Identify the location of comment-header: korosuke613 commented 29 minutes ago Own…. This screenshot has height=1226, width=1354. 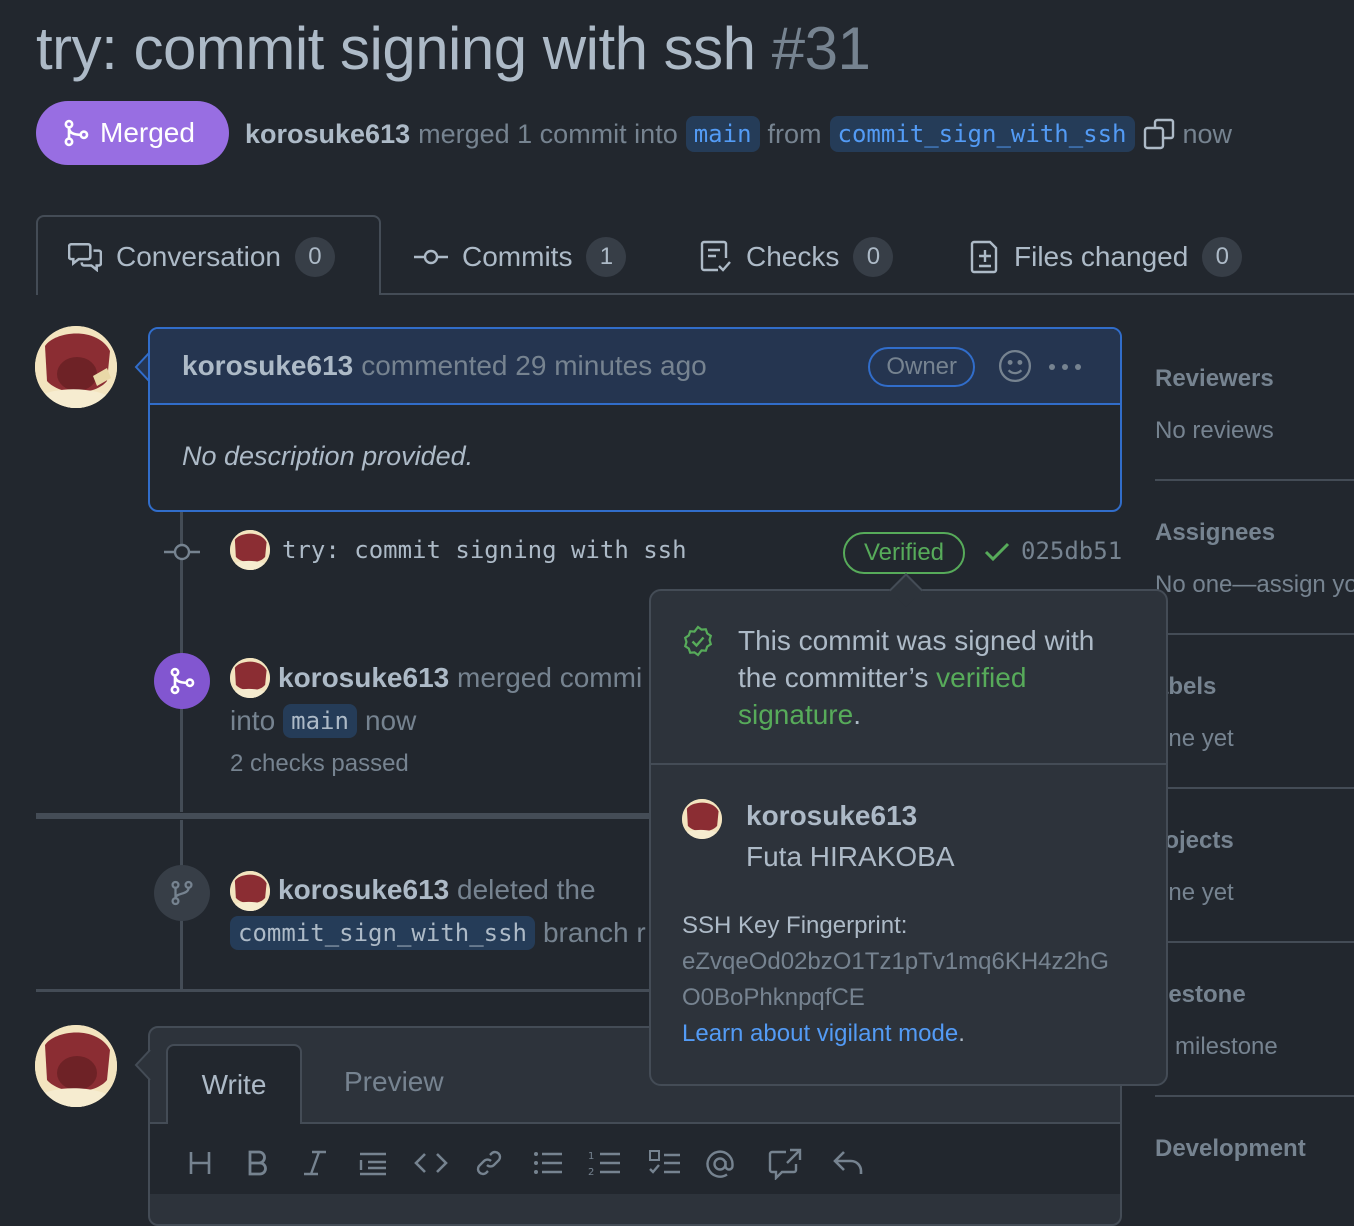
(635, 367).